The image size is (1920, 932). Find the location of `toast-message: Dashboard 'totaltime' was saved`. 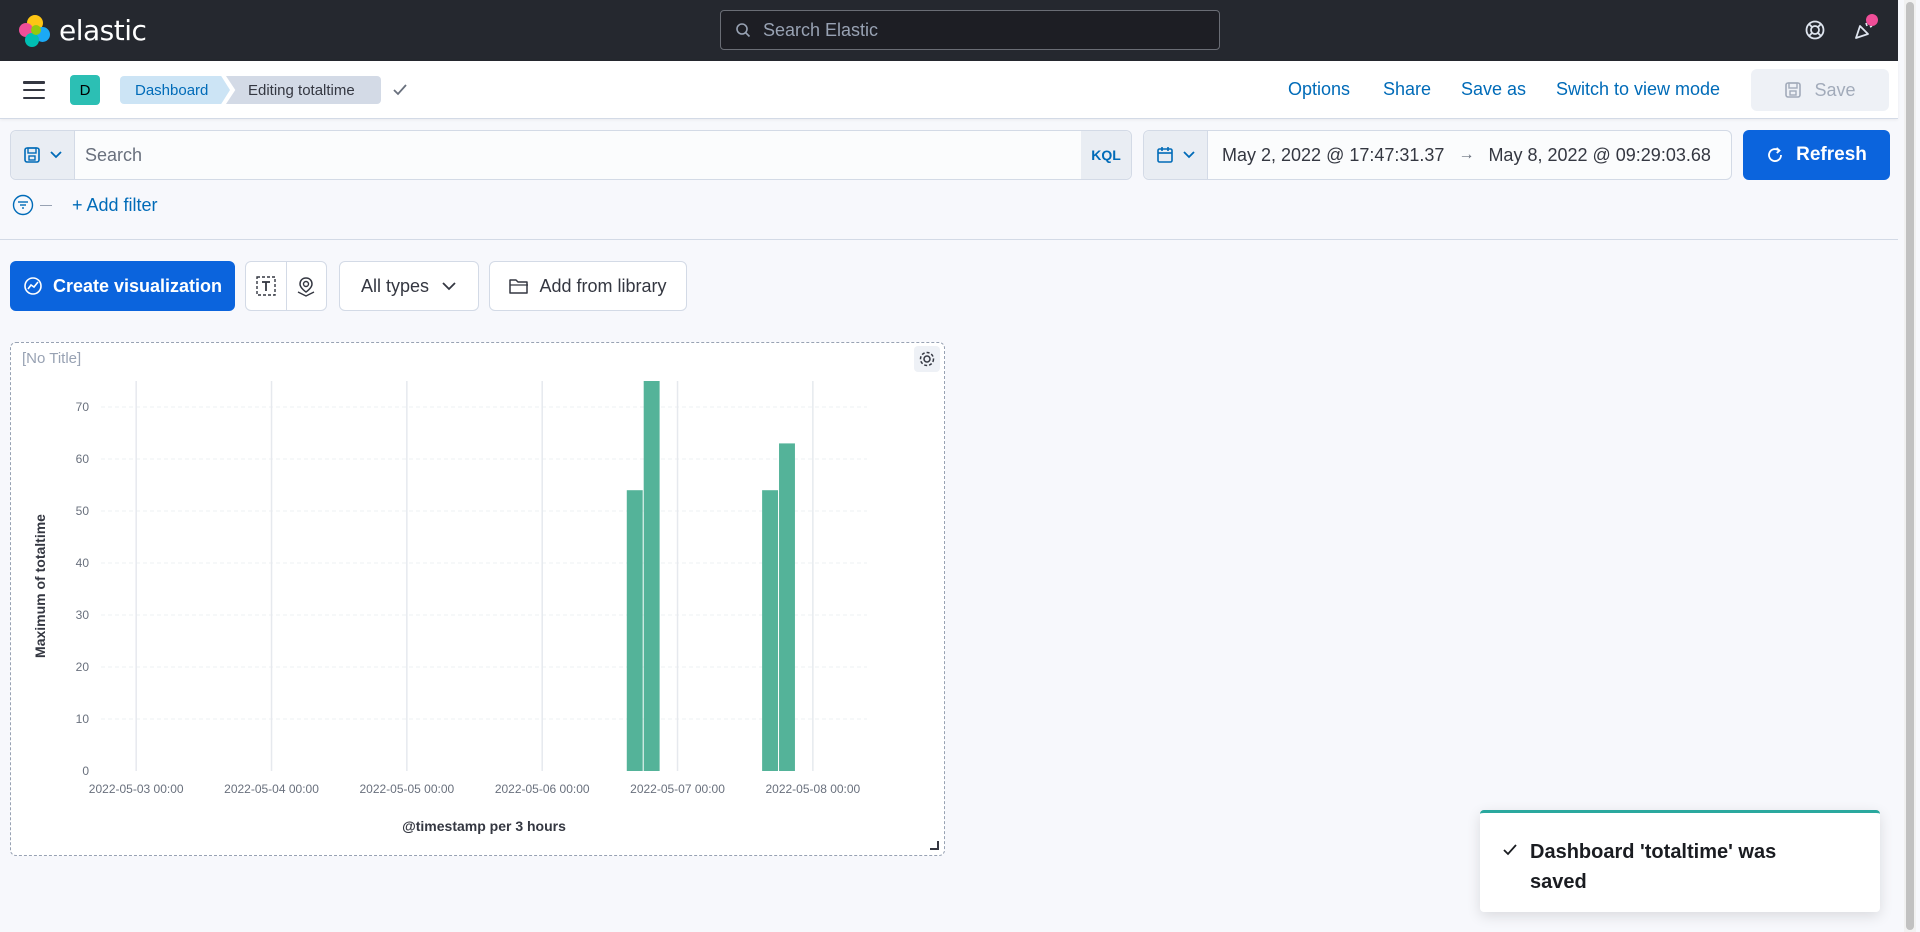

toast-message: Dashboard 'totaltime' was saved is located at coordinates (1653, 867).